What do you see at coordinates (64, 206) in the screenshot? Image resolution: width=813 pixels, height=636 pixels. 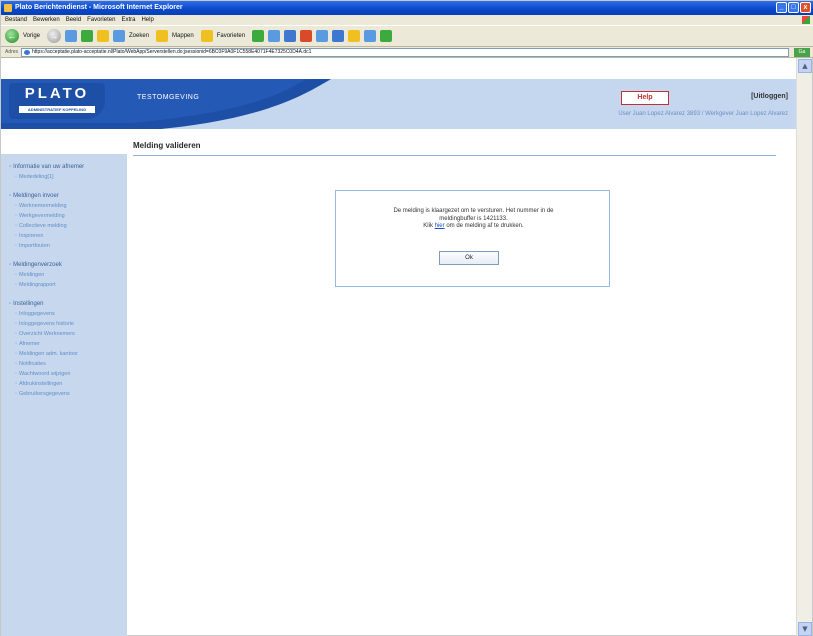 I see `sidebar-item-werknemermelding: Werknemermelding` at bounding box center [64, 206].